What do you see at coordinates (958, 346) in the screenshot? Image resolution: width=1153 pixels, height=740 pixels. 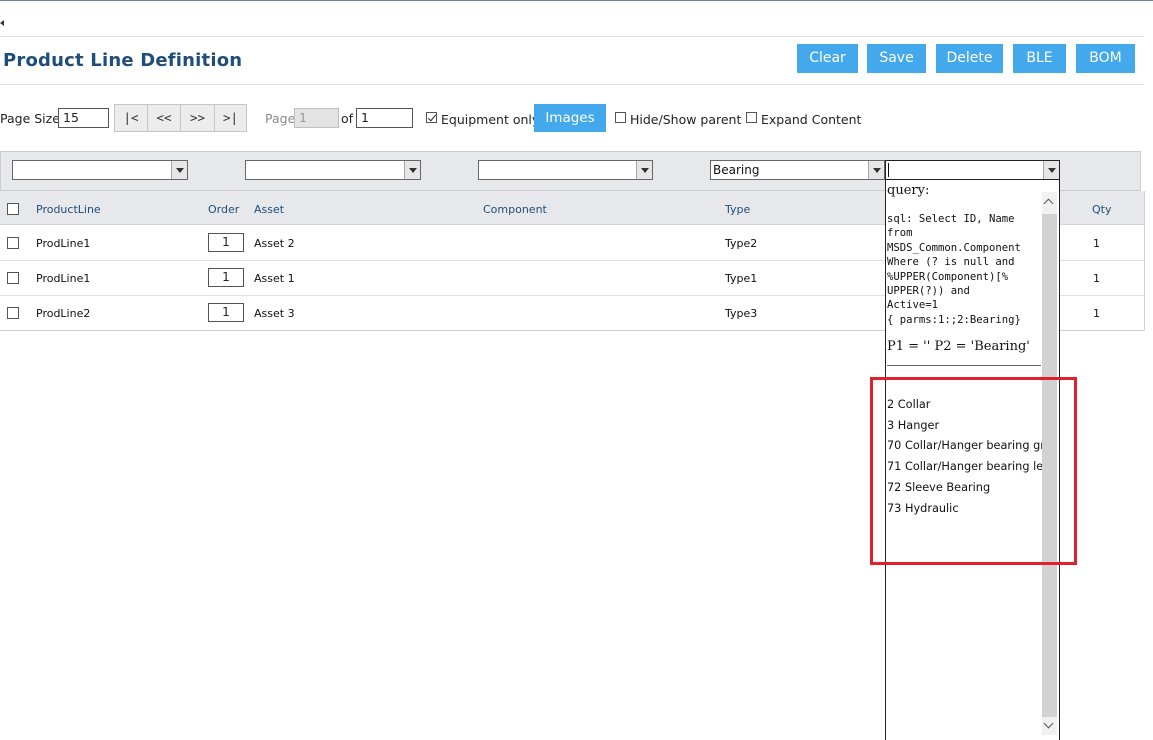 I see `query-params: P1 = '' P2 = 'Bearing'` at bounding box center [958, 346].